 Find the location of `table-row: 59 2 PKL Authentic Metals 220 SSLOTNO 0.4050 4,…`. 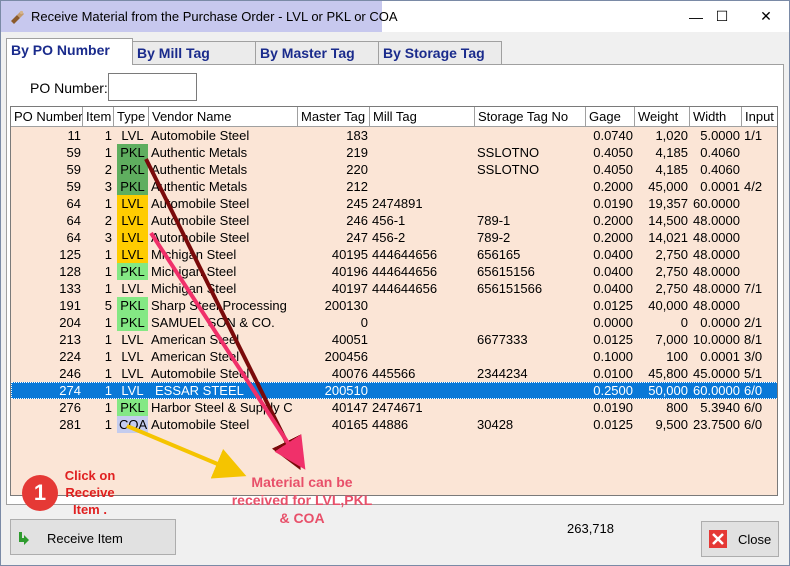

table-row: 59 2 PKL Authentic Metals 220 SSLOTNO 0.4050 4,… is located at coordinates (394, 169).